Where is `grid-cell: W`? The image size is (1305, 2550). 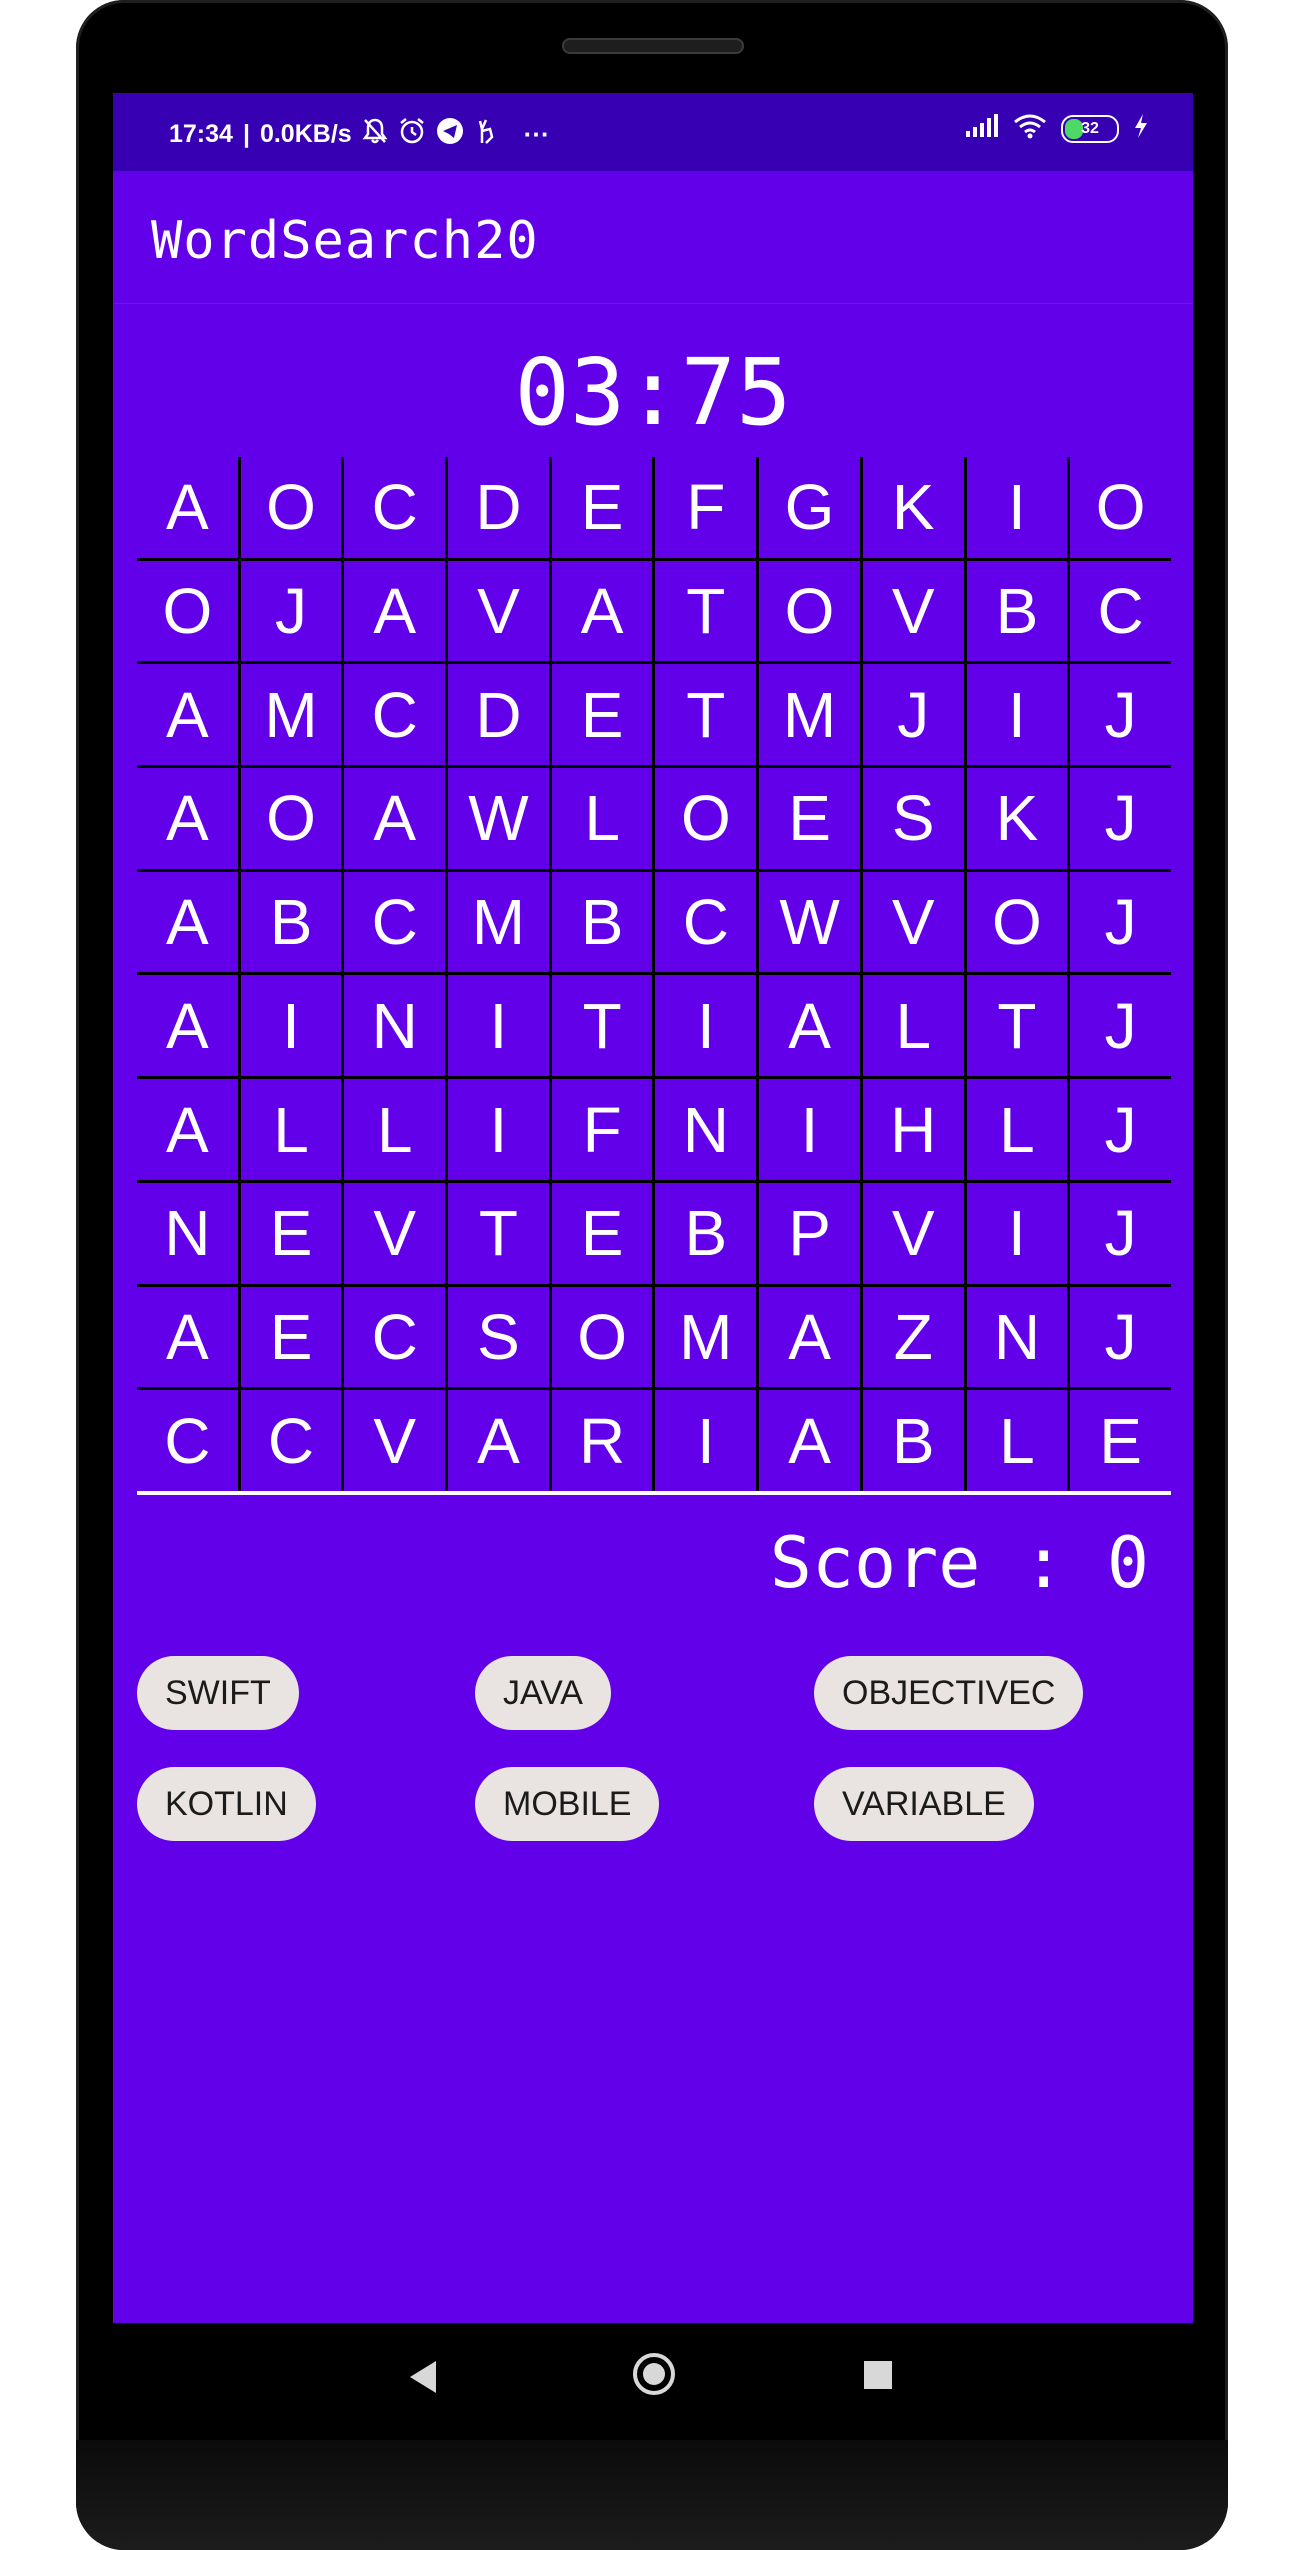
grid-cell: W is located at coordinates (809, 922).